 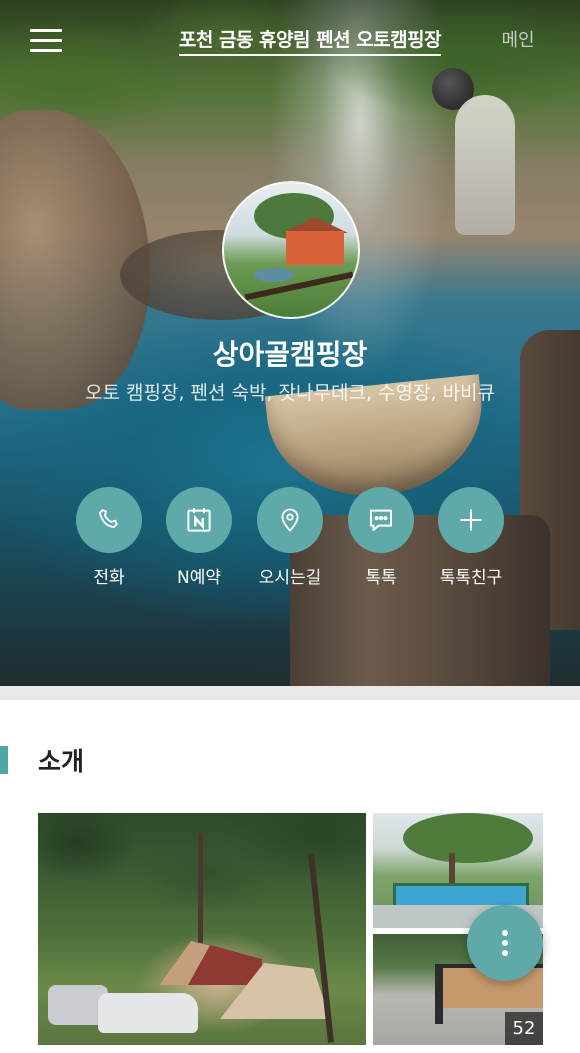 I want to click on directions-button: 오시는길, so click(x=290, y=537).